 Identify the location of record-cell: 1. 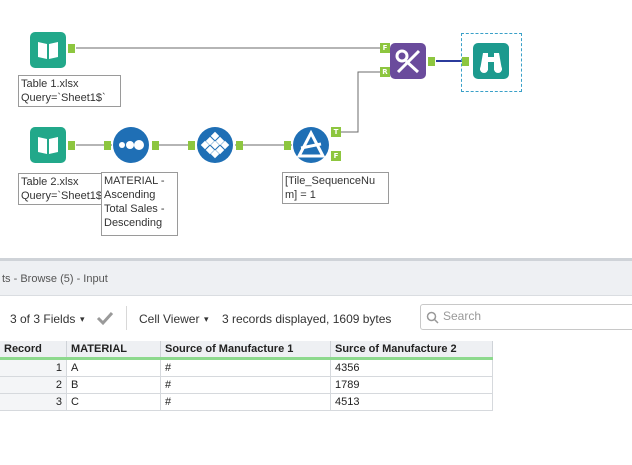
(33, 367).